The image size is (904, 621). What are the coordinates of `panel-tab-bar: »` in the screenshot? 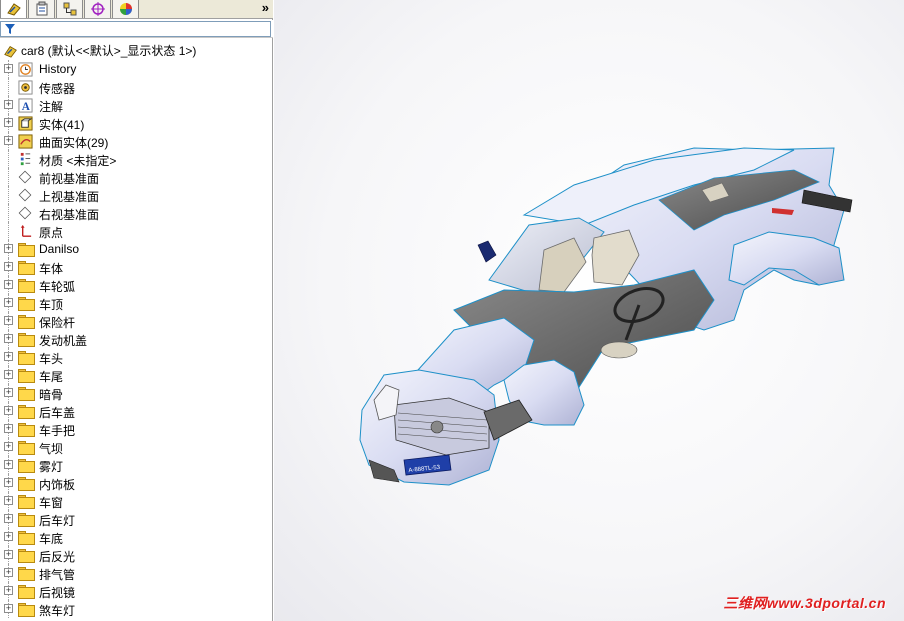 It's located at (136, 9).